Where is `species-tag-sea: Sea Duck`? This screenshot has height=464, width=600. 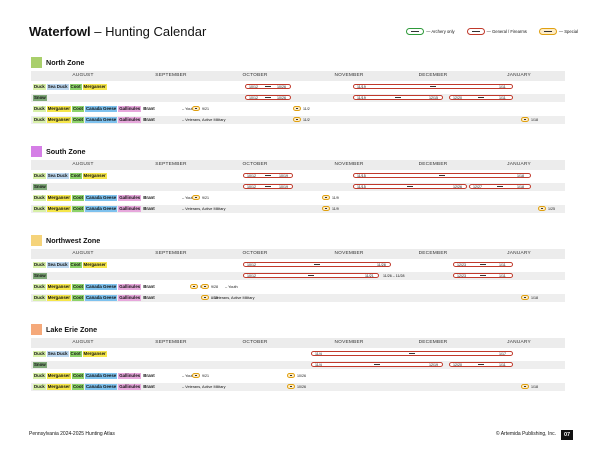
species-tag-sea: Sea Duck is located at coordinates (57, 265).